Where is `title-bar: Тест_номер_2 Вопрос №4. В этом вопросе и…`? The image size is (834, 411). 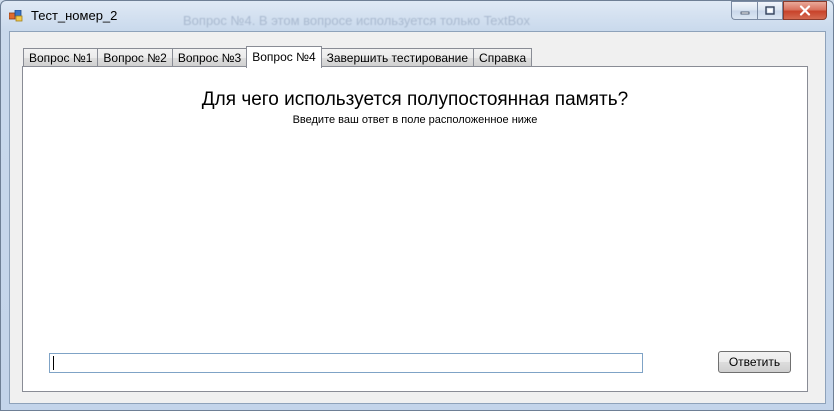
title-bar: Тест_номер_2 Вопрос №4. В этом вопросе и… is located at coordinates (417, 16).